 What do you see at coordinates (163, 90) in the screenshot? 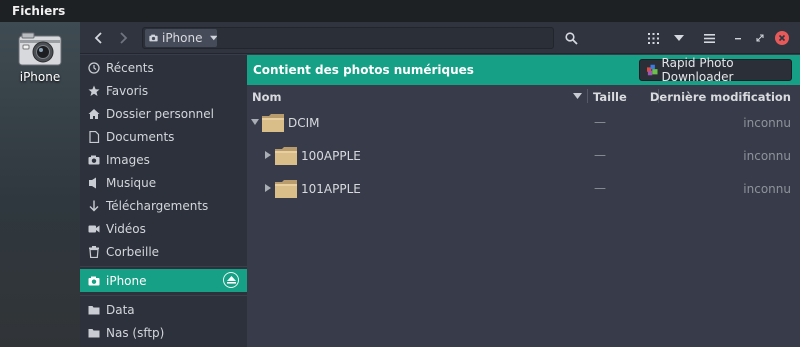
I see `sidebar-item-favoris: Favoris` at bounding box center [163, 90].